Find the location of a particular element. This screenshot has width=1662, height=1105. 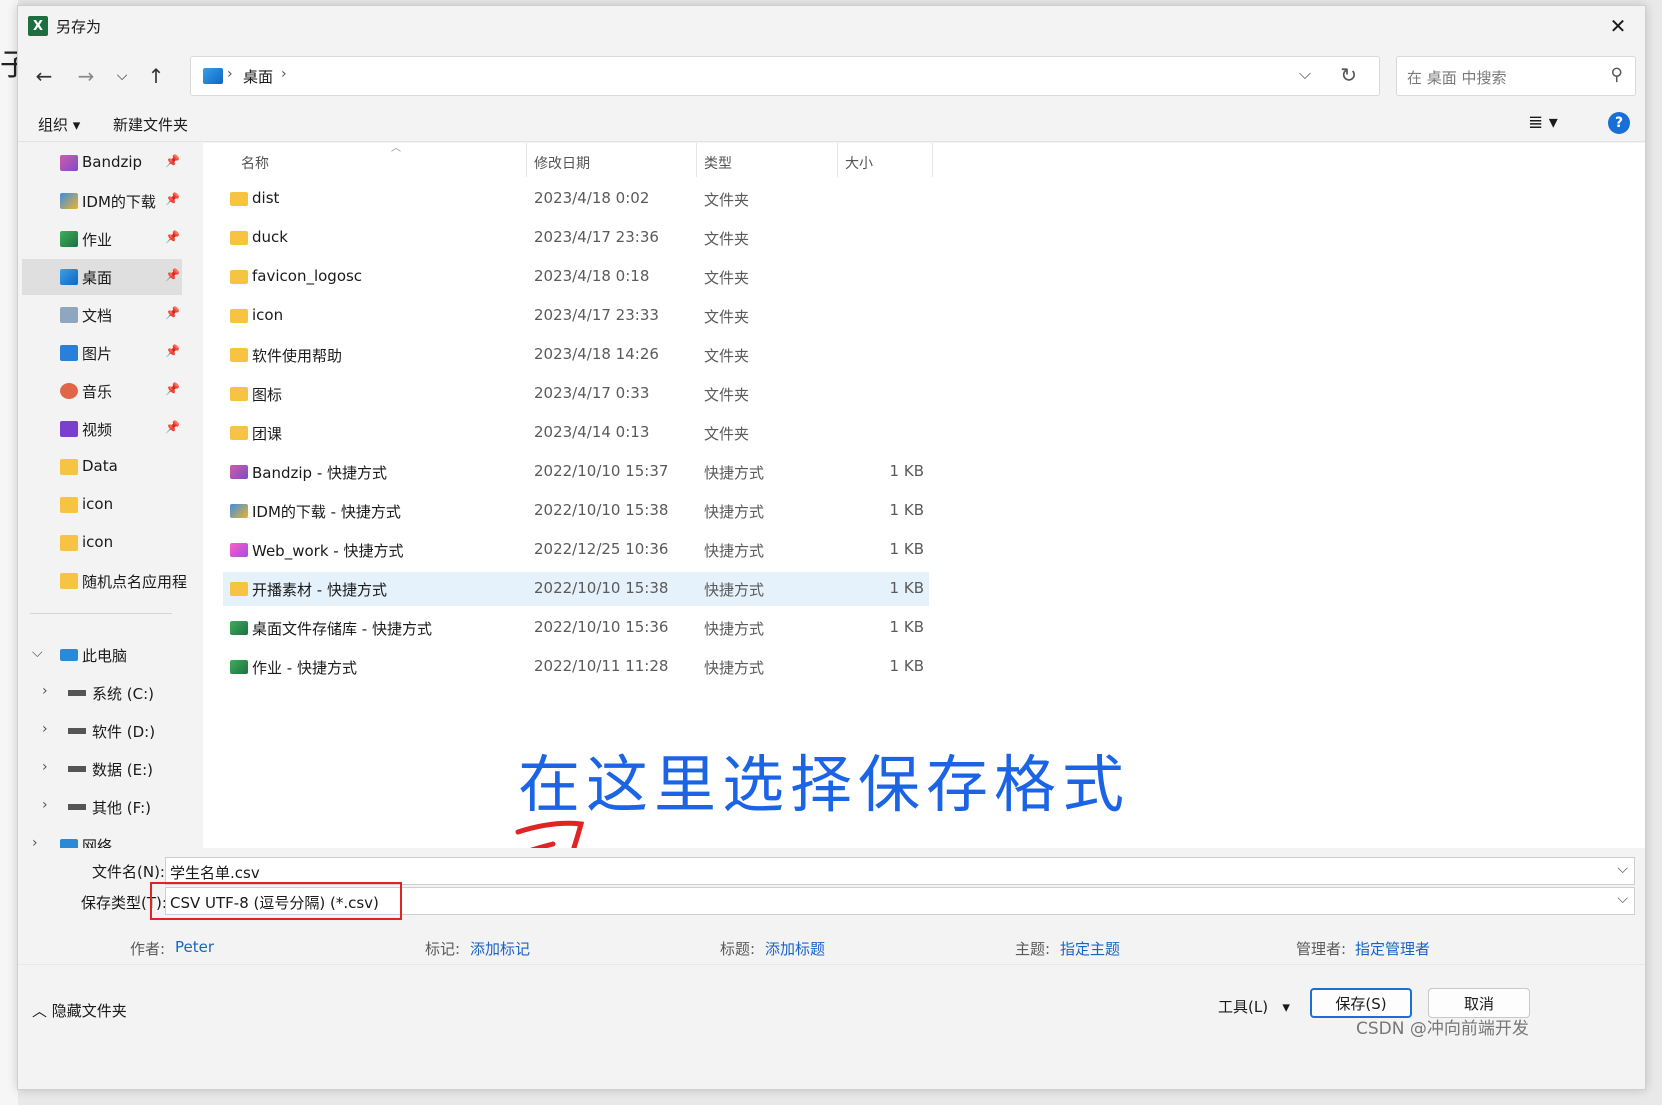

sidebar-item-label: IDM的下载 is located at coordinates (119, 202).